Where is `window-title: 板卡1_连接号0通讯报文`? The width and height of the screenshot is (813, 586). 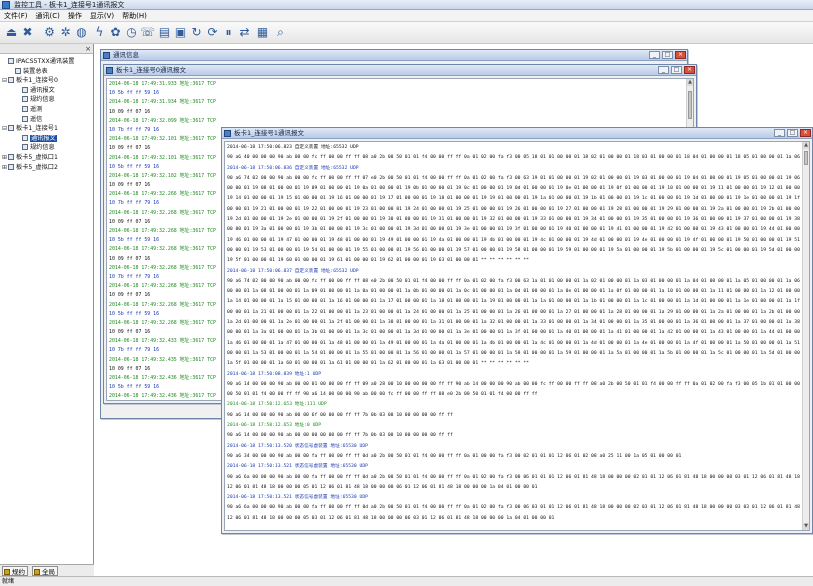 window-title: 板卡1_连接号0通讯报文 is located at coordinates (151, 70).